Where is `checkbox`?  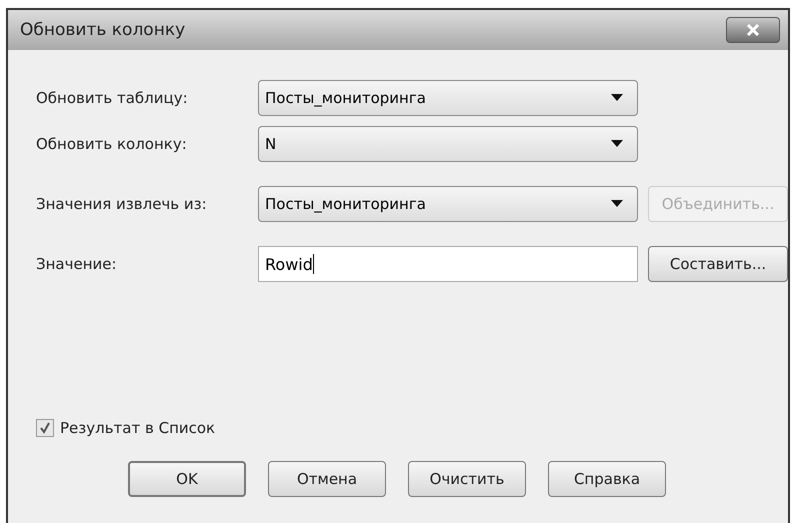 checkbox is located at coordinates (45, 428).